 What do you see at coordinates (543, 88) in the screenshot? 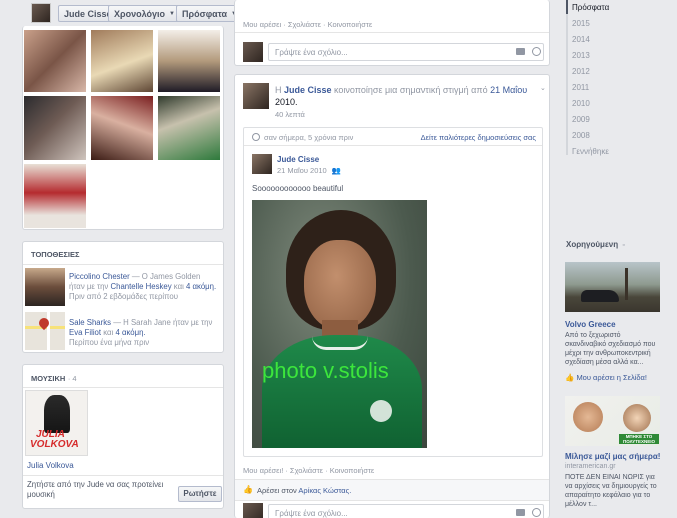
I see `chevron-down-icon: ⌄` at bounding box center [543, 88].